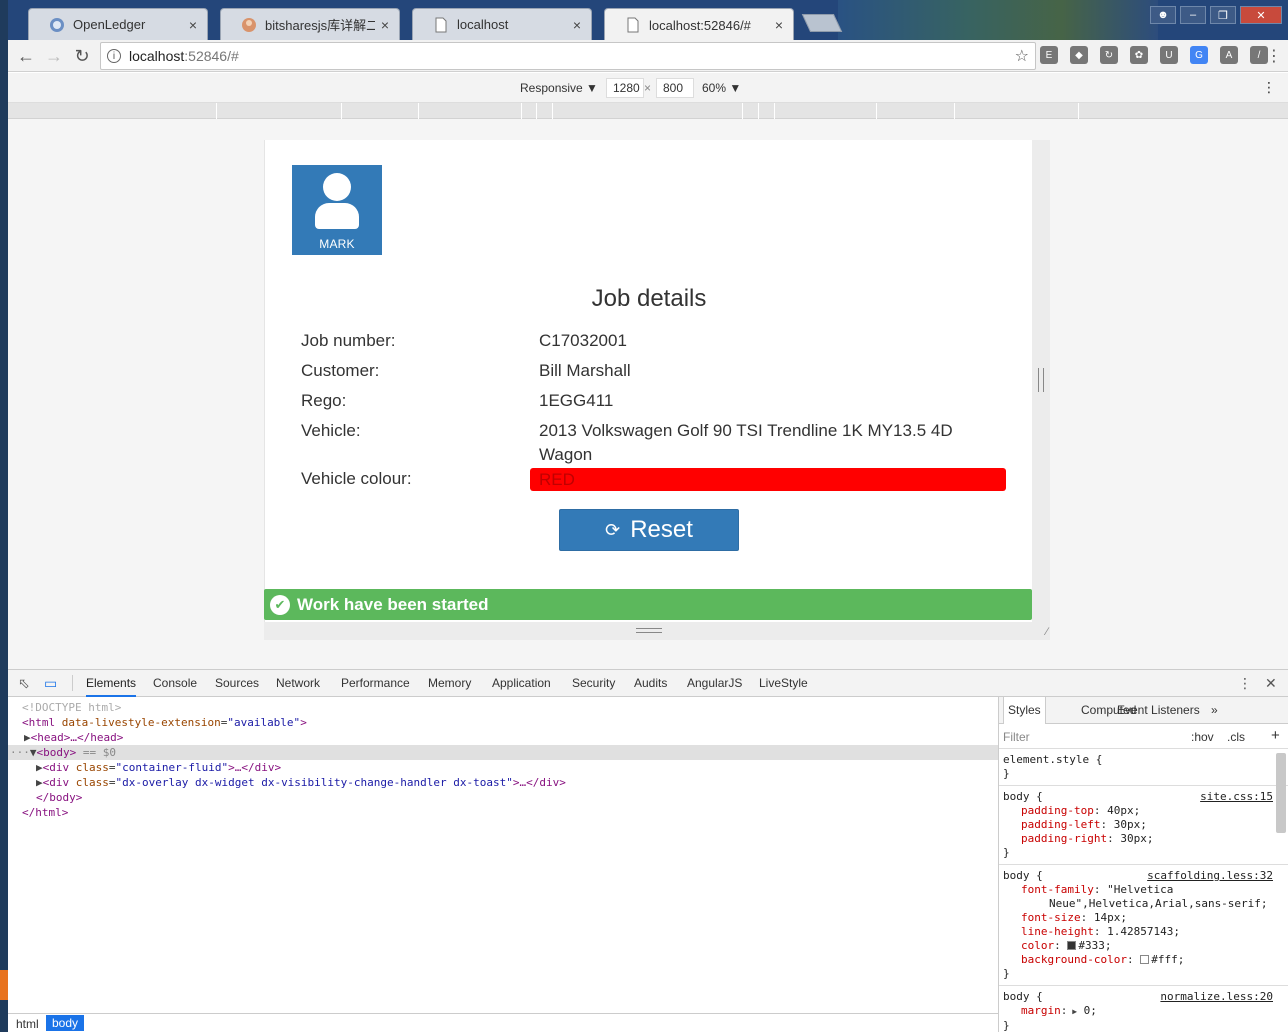  I want to click on zoom-select: 60% ▼, so click(721, 88).